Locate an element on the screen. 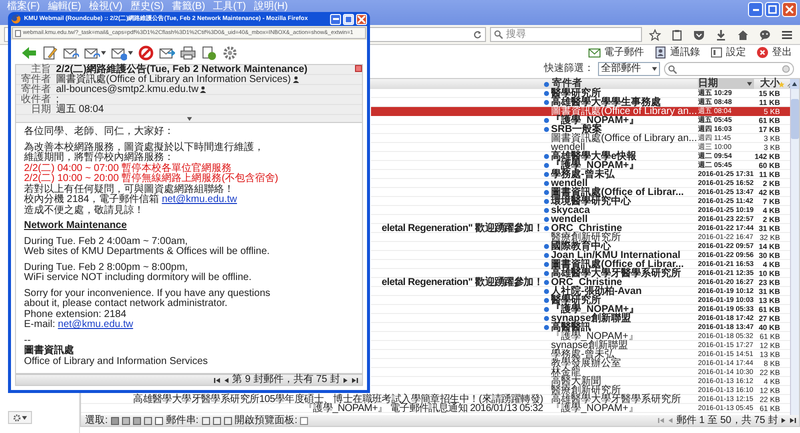 Image resolution: width=800 pixels, height=433 pixels. address-book-button: 通訊錄 is located at coordinates (677, 52).